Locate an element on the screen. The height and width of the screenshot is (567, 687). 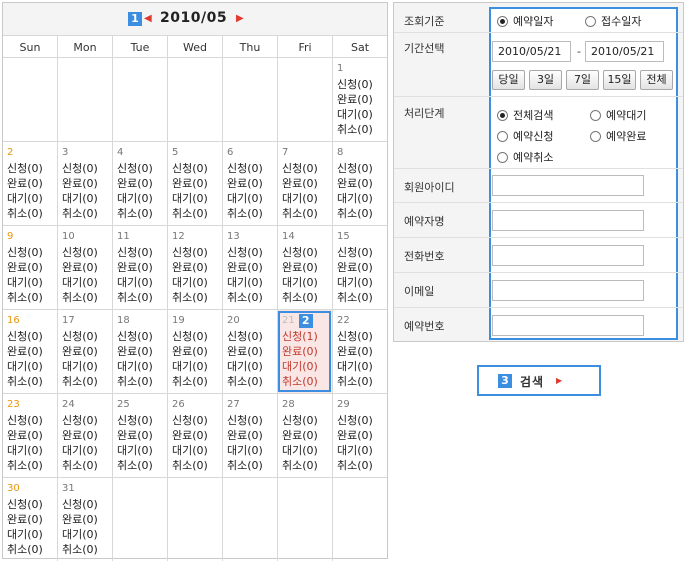
day-cell: 25 신청(0) 완료(0) 대기(0) 취소(0) is located at coordinates (139, 435).